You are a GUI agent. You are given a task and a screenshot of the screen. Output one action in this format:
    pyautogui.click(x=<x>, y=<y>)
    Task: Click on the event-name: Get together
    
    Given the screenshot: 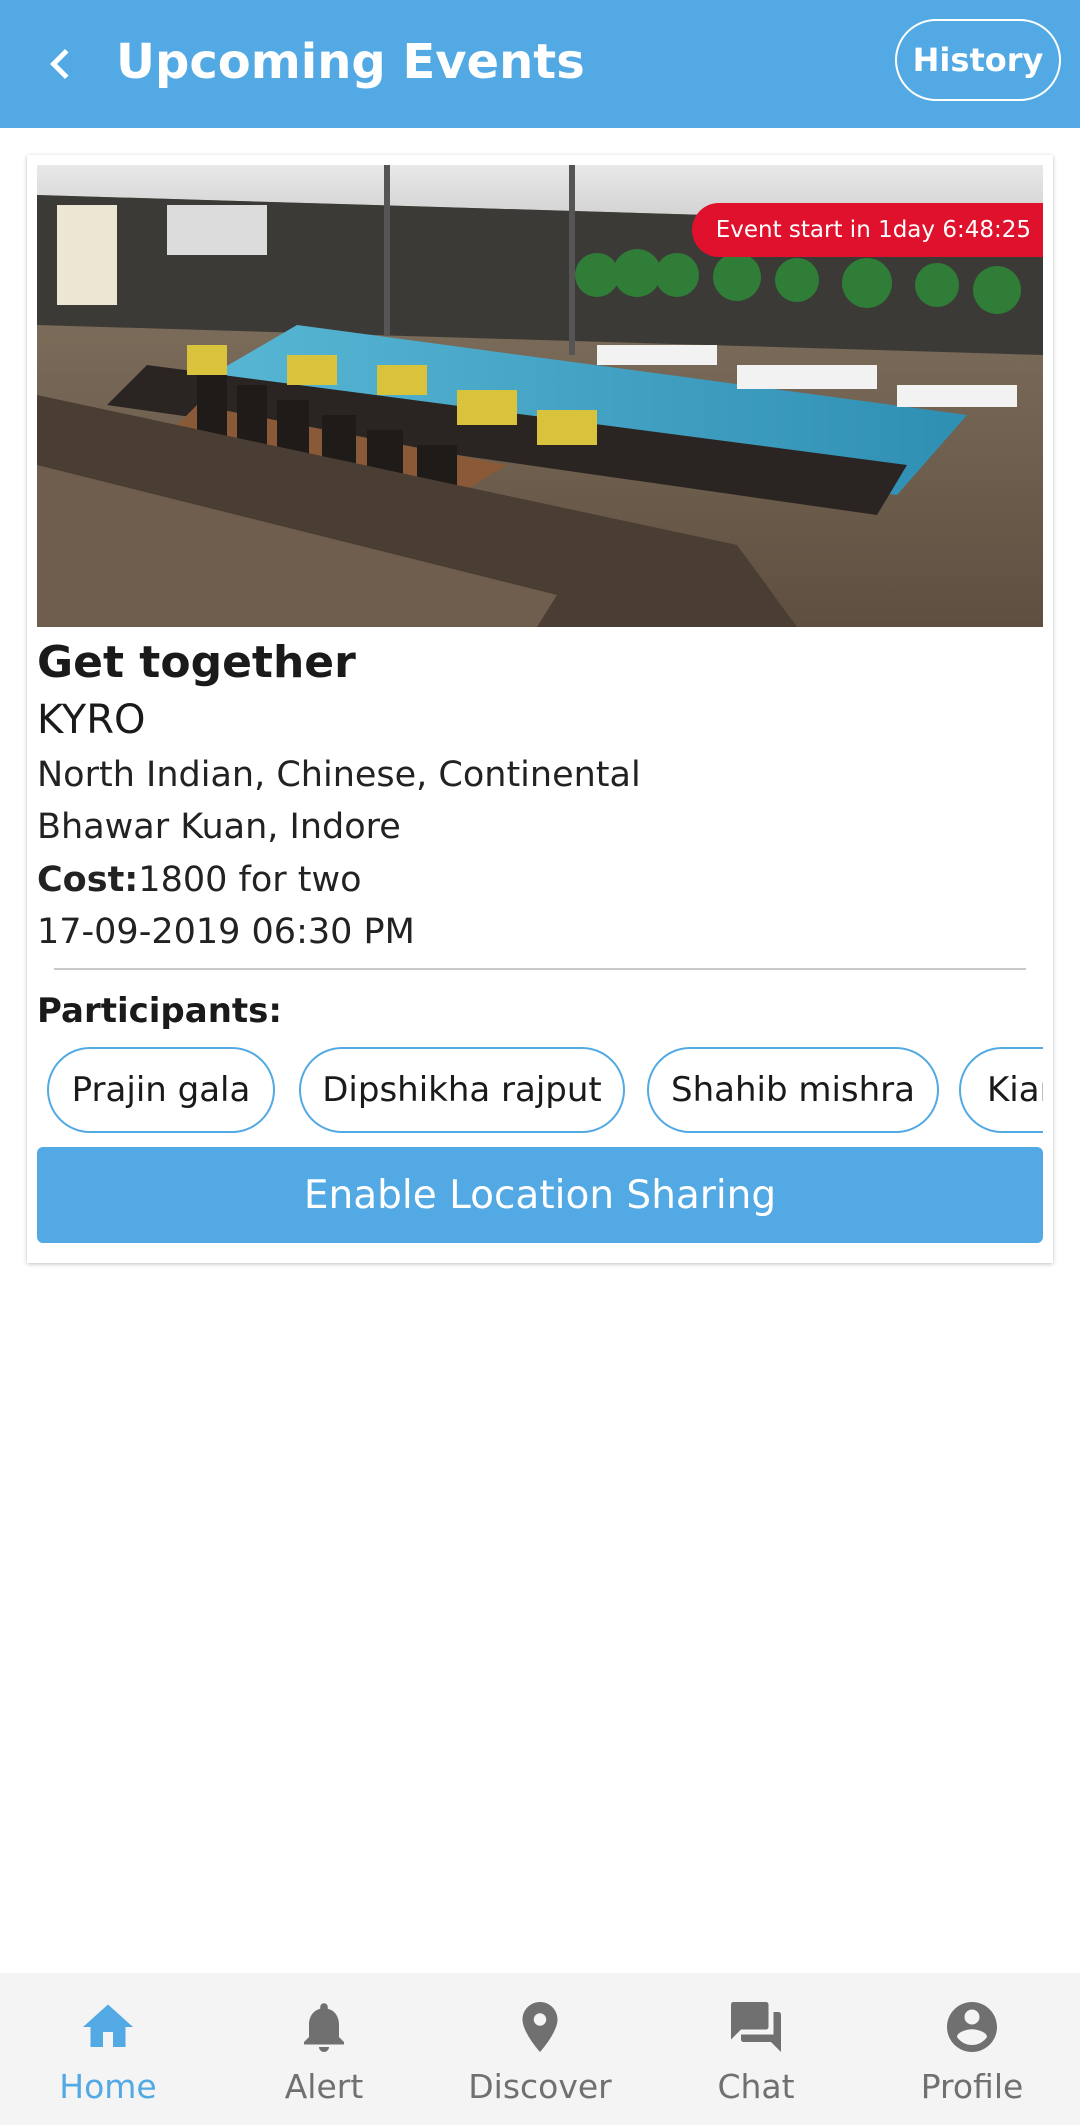 What is the action you would take?
    pyautogui.click(x=196, y=662)
    